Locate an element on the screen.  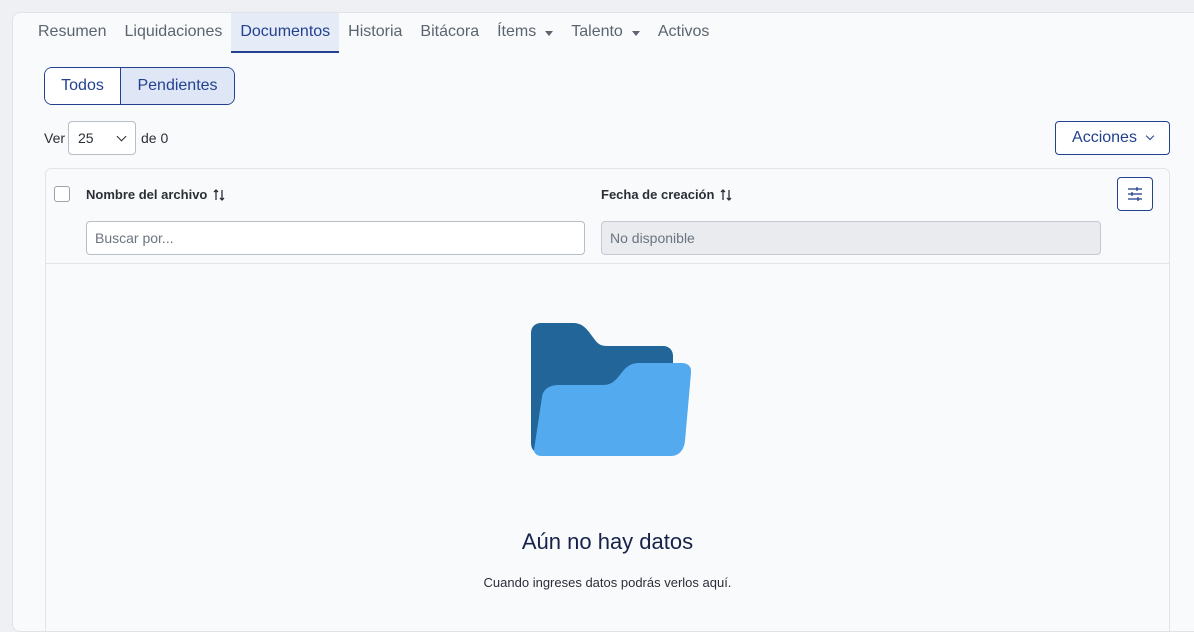
pendientes-button: Pendientes is located at coordinates (177, 86).